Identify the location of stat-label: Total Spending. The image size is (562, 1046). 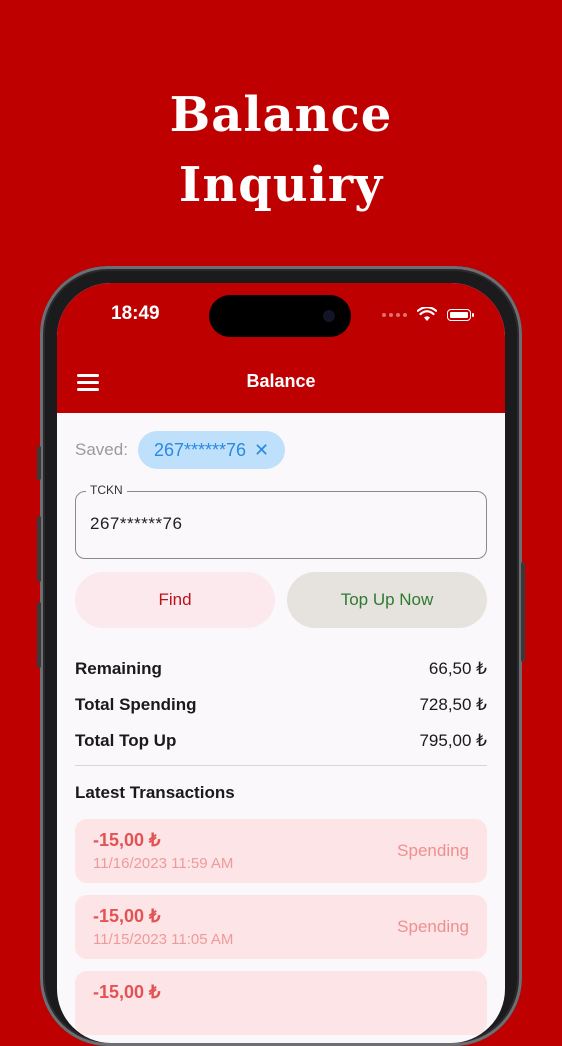
(136, 704).